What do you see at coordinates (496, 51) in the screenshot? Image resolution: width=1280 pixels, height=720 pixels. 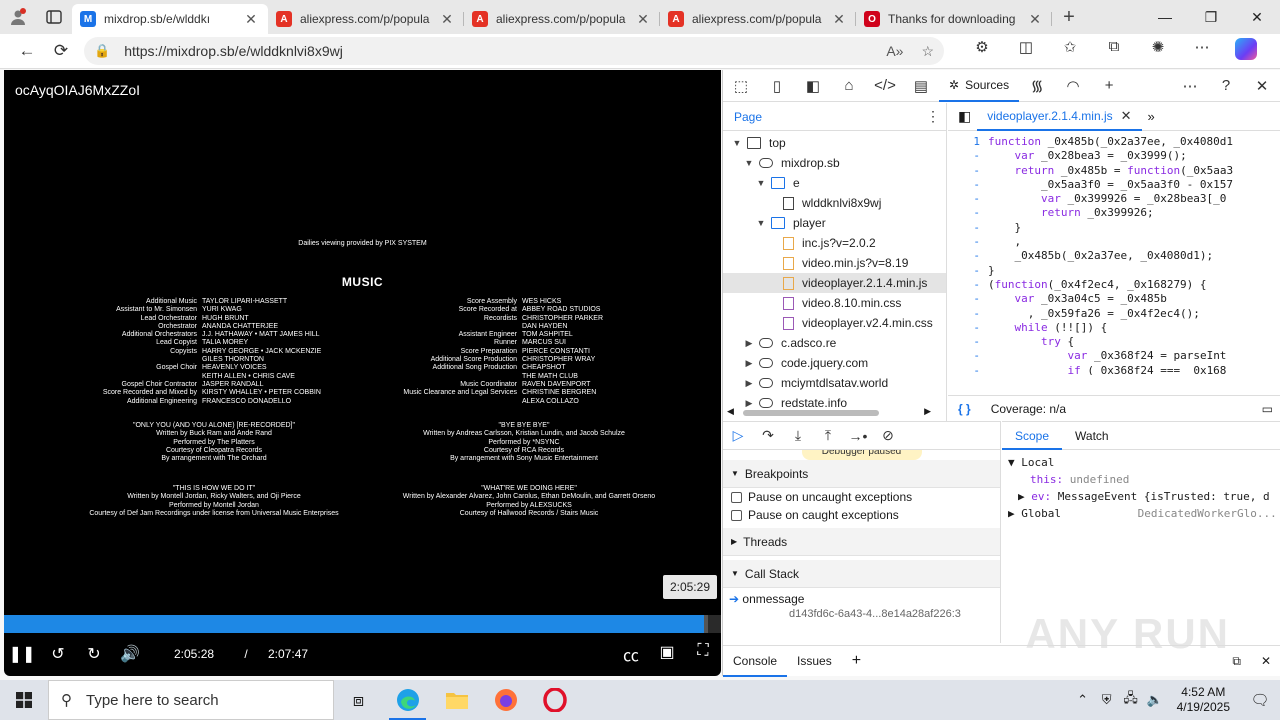 I see `url-text: https://mixdrop.sb/e/wlddknlvi8x9wj` at bounding box center [496, 51].